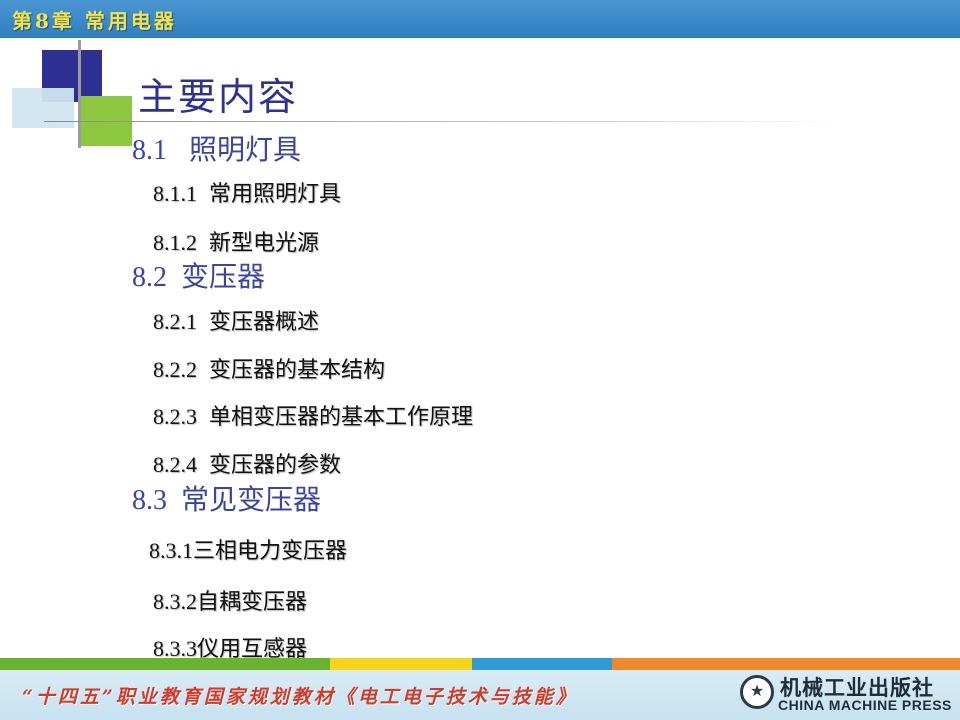 The width and height of the screenshot is (960, 720). I want to click on outline-subsection: 8.2.4 变压器的参数, so click(247, 463).